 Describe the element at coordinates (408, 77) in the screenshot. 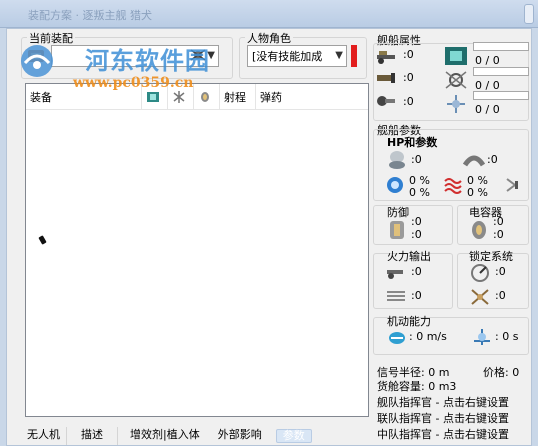

I see `launcher-hardpoint-value: :0` at that location.